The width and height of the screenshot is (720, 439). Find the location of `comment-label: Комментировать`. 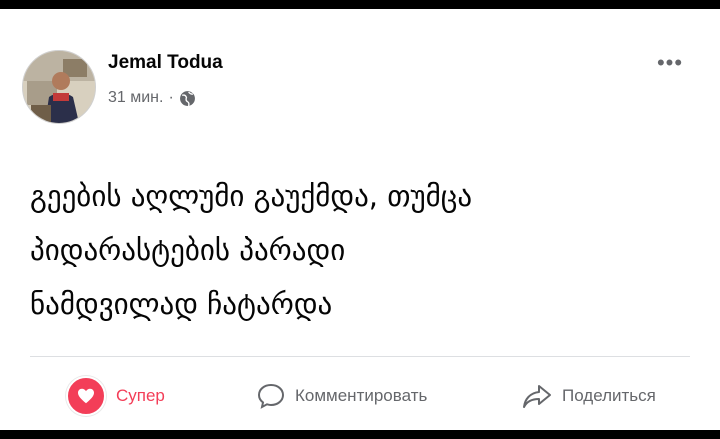

comment-label: Комментировать is located at coordinates (361, 395).